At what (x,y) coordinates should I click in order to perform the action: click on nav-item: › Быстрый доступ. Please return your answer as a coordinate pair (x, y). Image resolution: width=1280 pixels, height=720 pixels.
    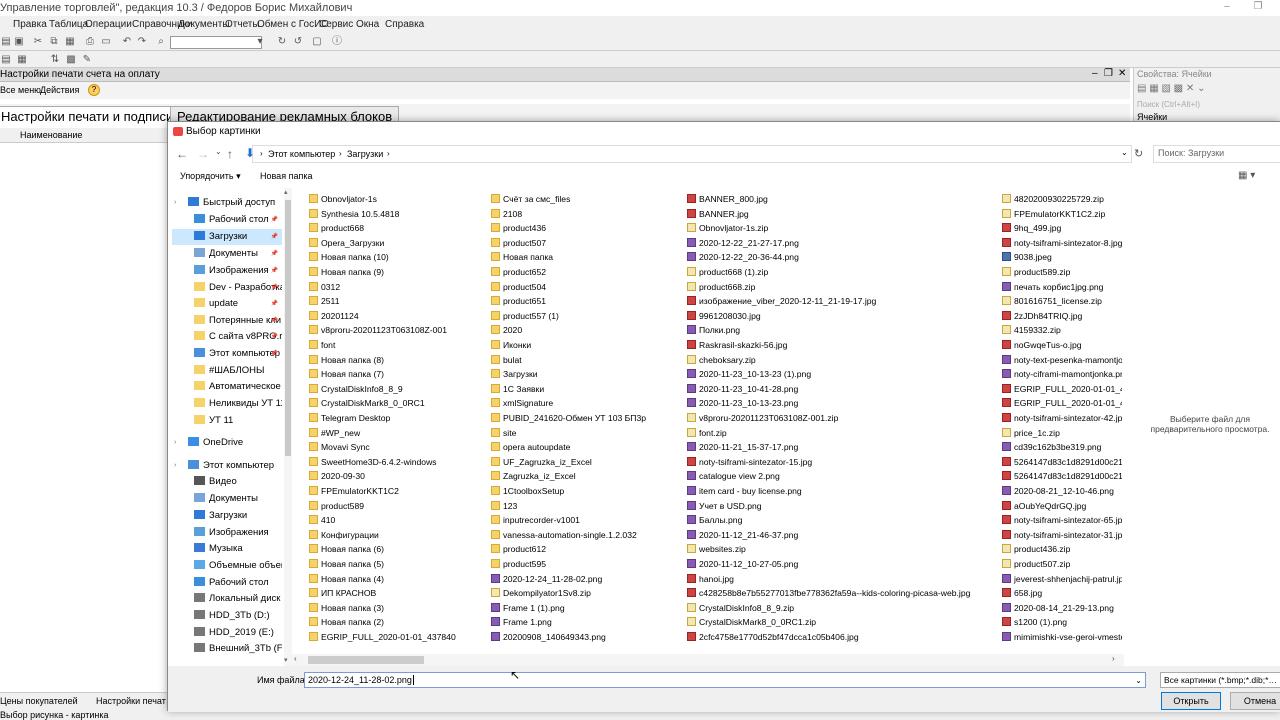
    Looking at the image, I should click on (227, 203).